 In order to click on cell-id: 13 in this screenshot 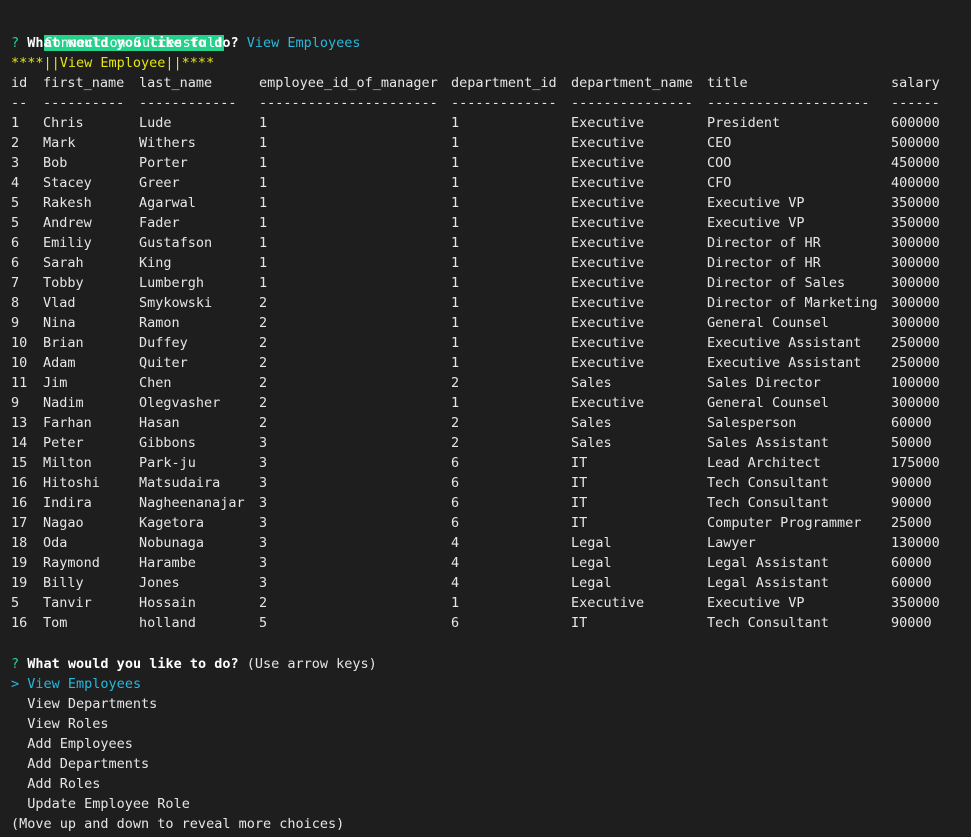, I will do `click(19, 423)`.